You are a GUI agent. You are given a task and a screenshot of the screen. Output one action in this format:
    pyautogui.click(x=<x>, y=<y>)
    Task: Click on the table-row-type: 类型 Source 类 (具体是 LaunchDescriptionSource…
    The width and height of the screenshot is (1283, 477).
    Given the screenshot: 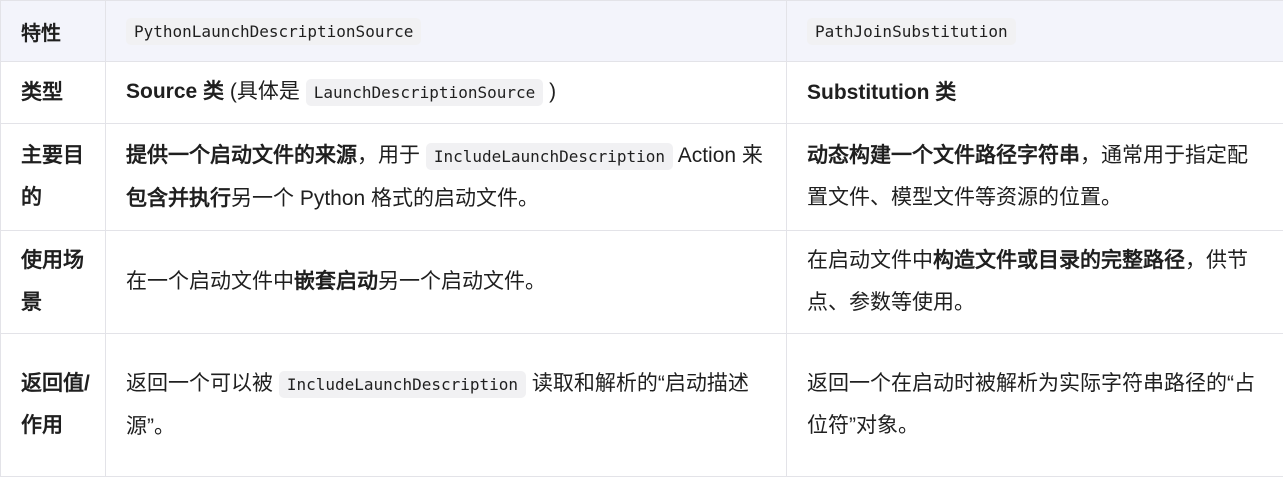 What is the action you would take?
    pyautogui.click(x=642, y=93)
    